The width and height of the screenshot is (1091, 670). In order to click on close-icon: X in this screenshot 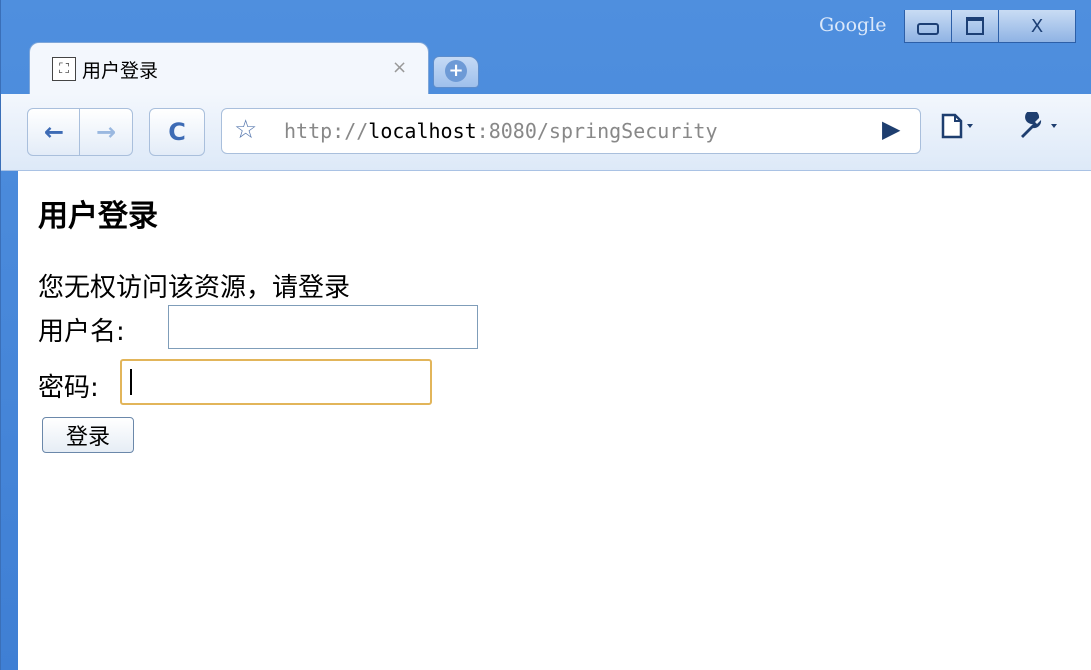, I will do `click(1037, 26)`.